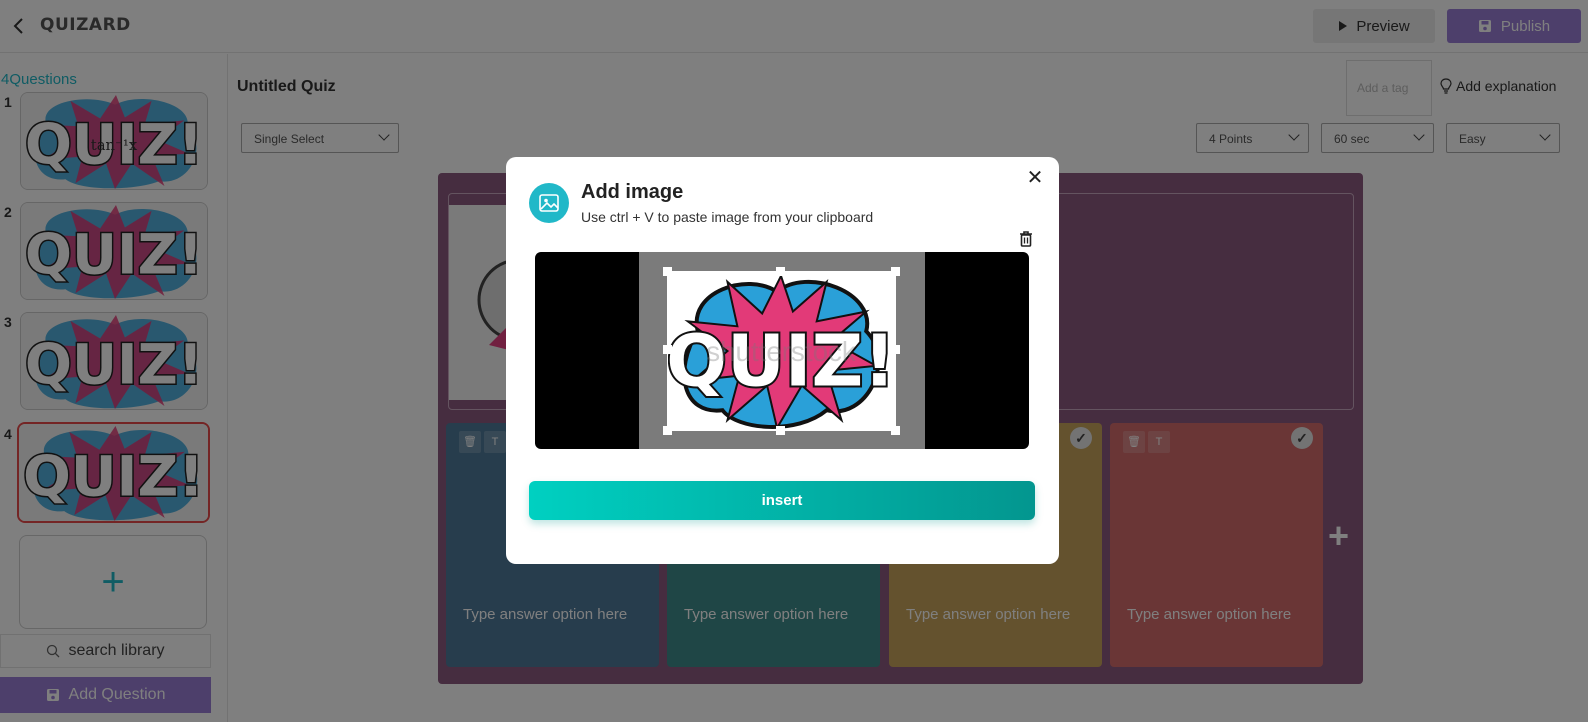 This screenshot has width=1588, height=722. What do you see at coordinates (632, 192) in the screenshot?
I see `modal-title: Add image` at bounding box center [632, 192].